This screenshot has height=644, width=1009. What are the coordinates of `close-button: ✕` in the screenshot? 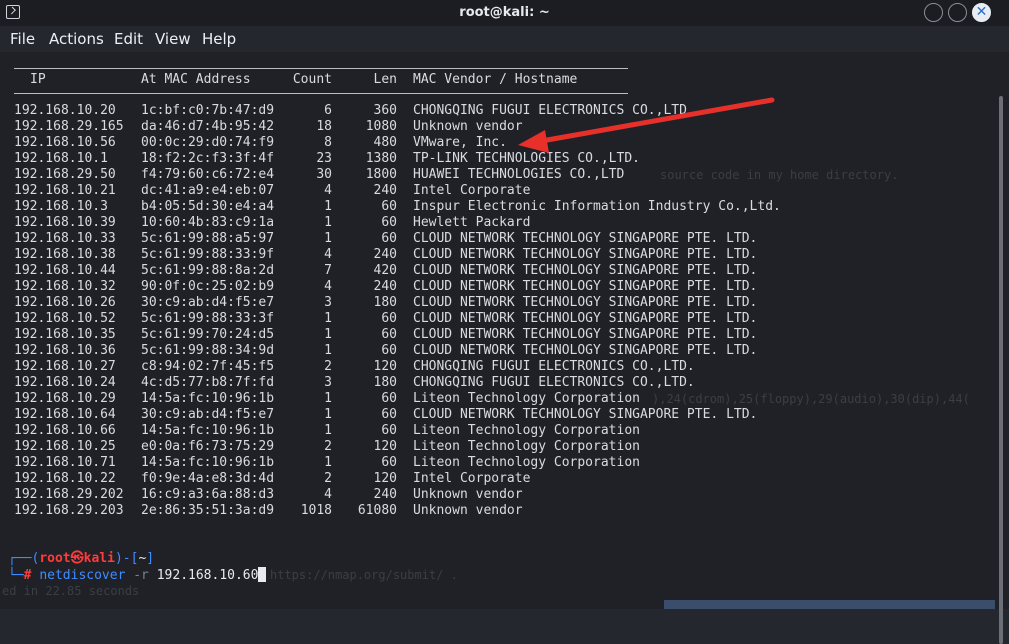 It's located at (981, 12).